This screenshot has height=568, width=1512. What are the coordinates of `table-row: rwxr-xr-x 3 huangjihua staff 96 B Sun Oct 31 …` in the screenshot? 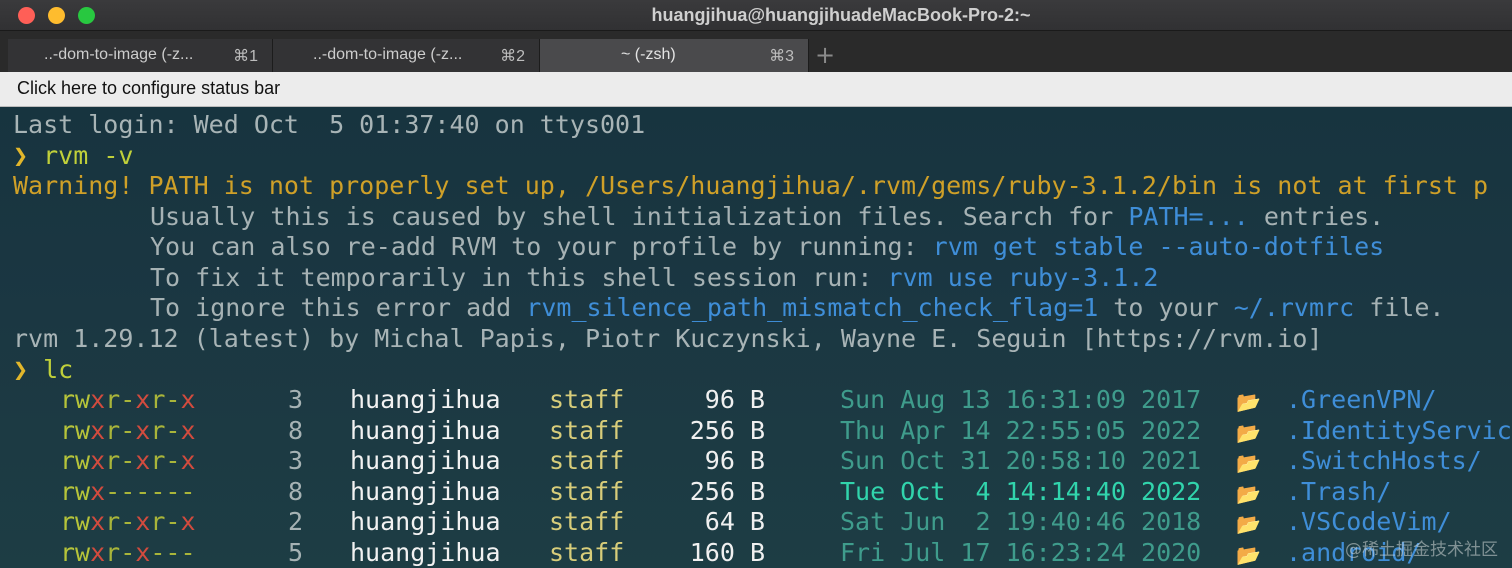 It's located at (756, 461).